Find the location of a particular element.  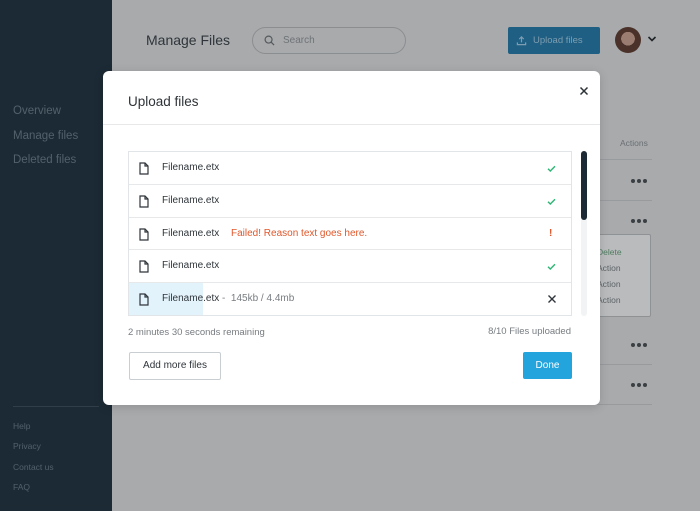

files-uploaded-count: 8/10 Files uploaded is located at coordinates (529, 331).